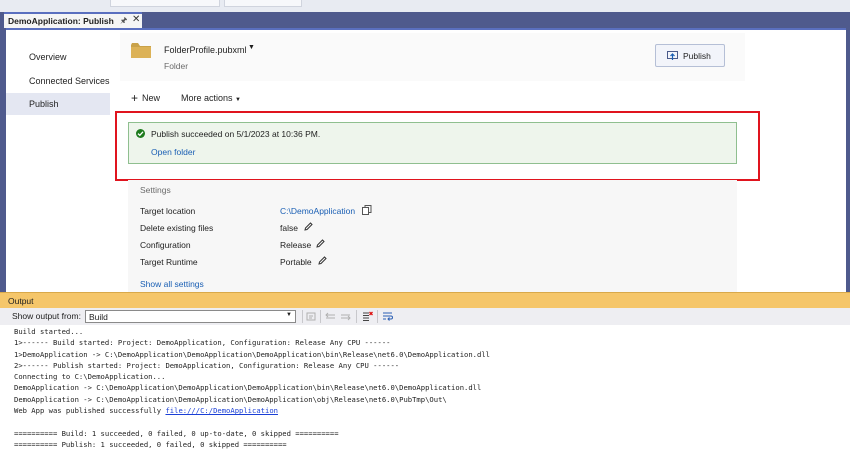 Image resolution: width=850 pixels, height=472 pixels. What do you see at coordinates (172, 284) in the screenshot?
I see `show-all-settings-link: Show all settings` at bounding box center [172, 284].